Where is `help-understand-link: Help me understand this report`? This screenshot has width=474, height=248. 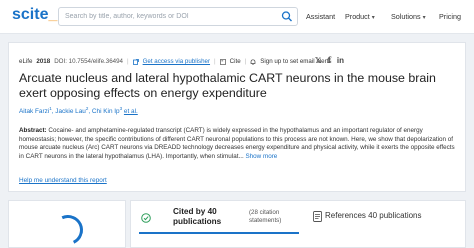
help-understand-link: Help me understand this report is located at coordinates (63, 180).